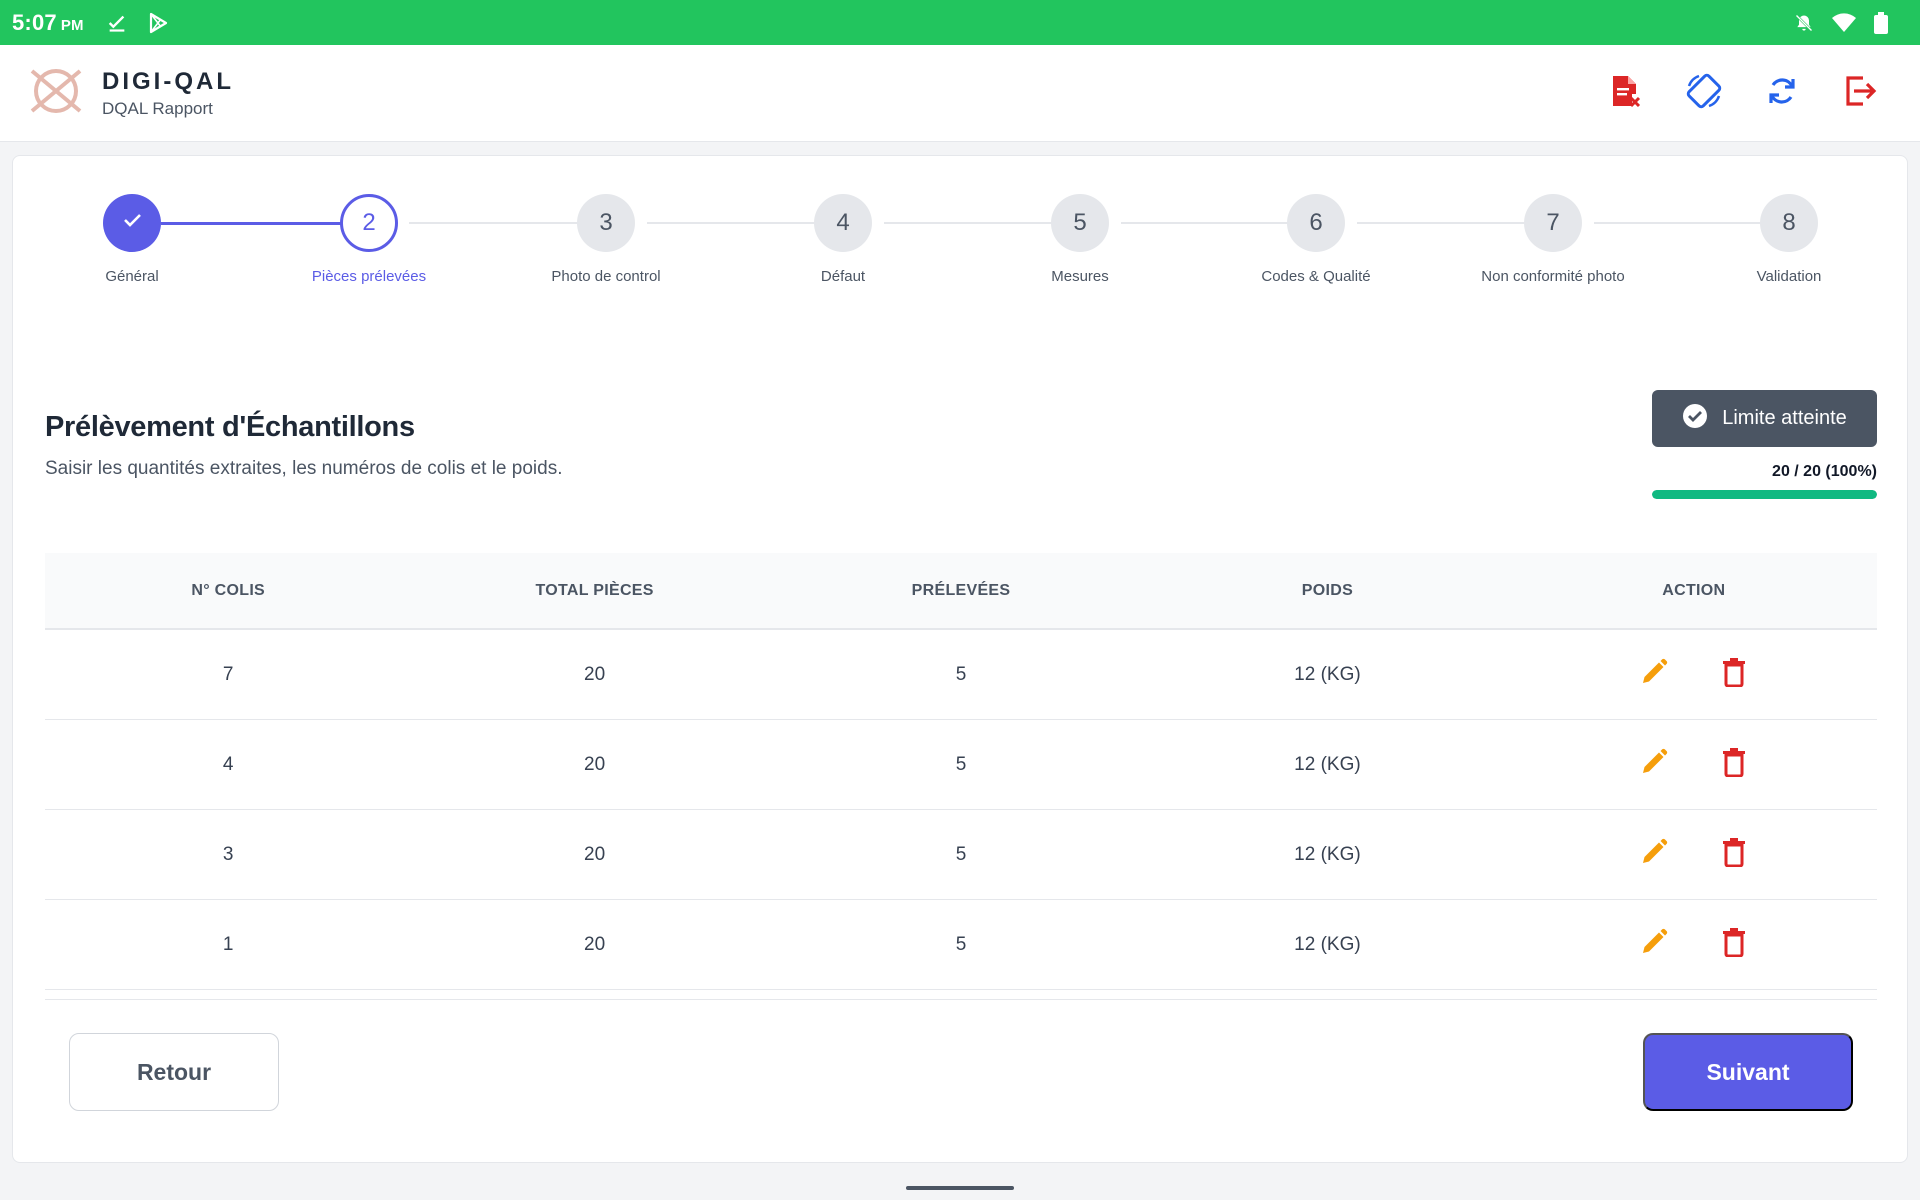 The image size is (1920, 1200). Describe the element at coordinates (1824, 471) in the screenshot. I see `progress-text: 20 / 20 (100%)` at that location.